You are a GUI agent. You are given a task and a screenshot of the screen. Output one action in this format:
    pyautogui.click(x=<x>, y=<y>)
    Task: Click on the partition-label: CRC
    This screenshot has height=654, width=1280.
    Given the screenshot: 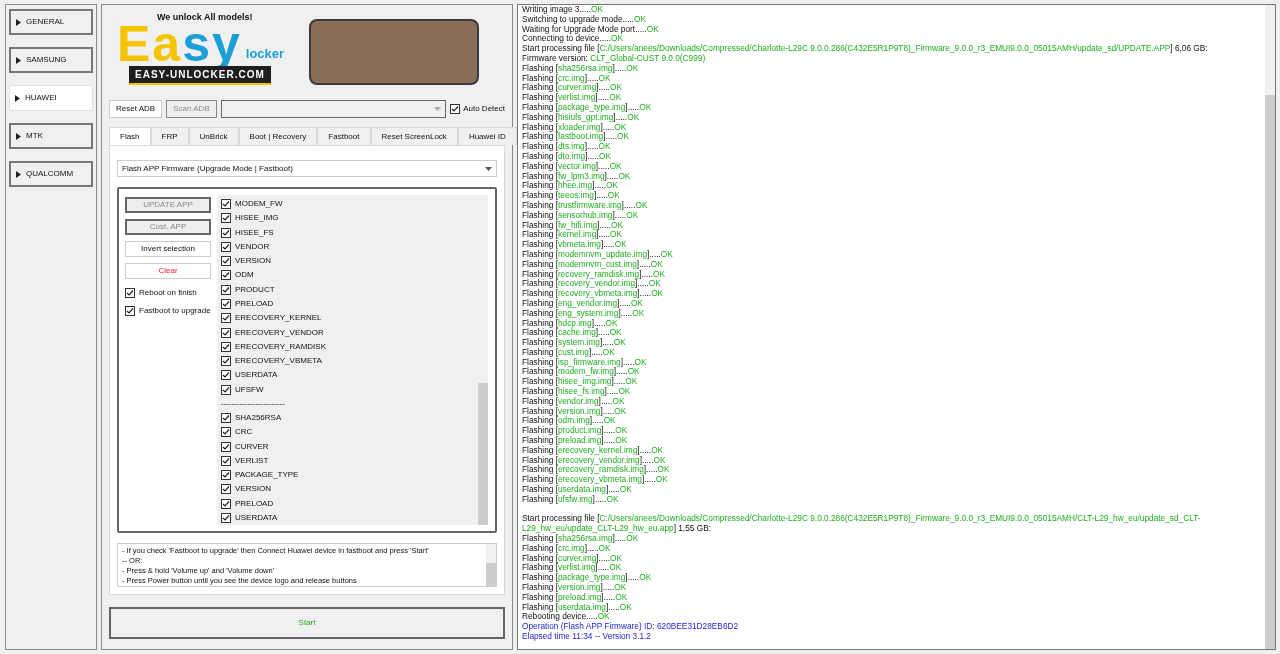 What is the action you would take?
    pyautogui.click(x=244, y=432)
    